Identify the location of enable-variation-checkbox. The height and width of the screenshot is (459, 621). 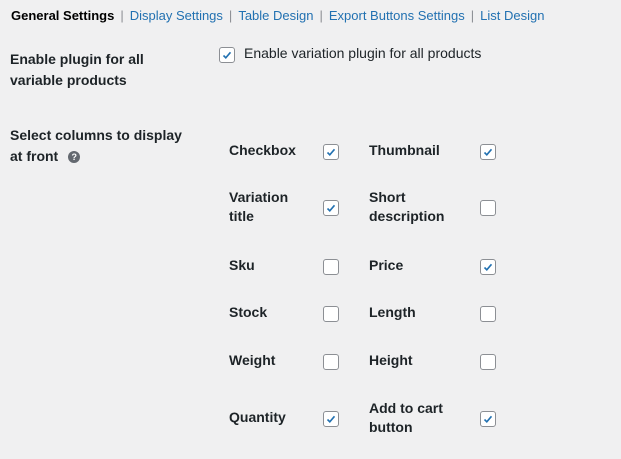
(227, 55).